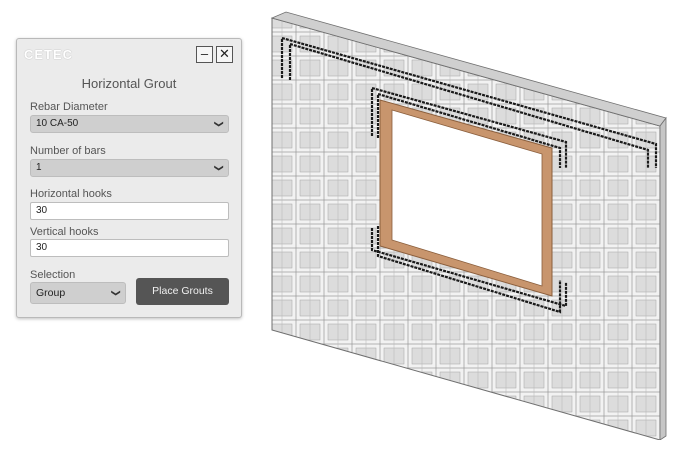  Describe the element at coordinates (129, 248) in the screenshot. I see `vertical-hooks-input: 30` at that location.